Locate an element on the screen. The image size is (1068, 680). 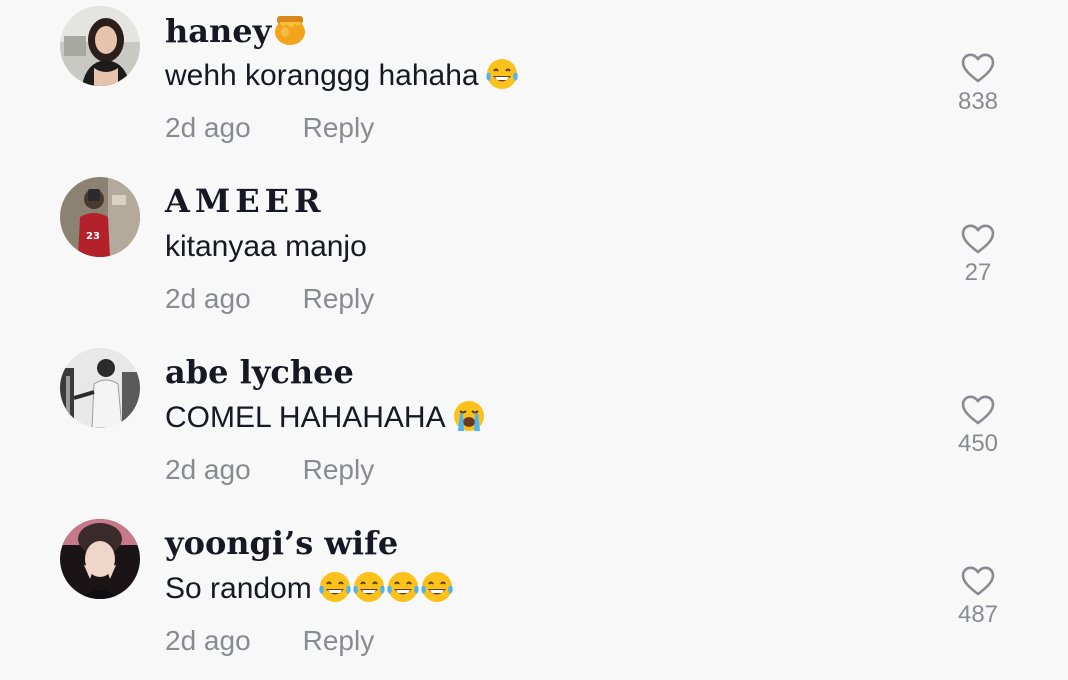
avatar-image: 23 is located at coordinates (100, 217).